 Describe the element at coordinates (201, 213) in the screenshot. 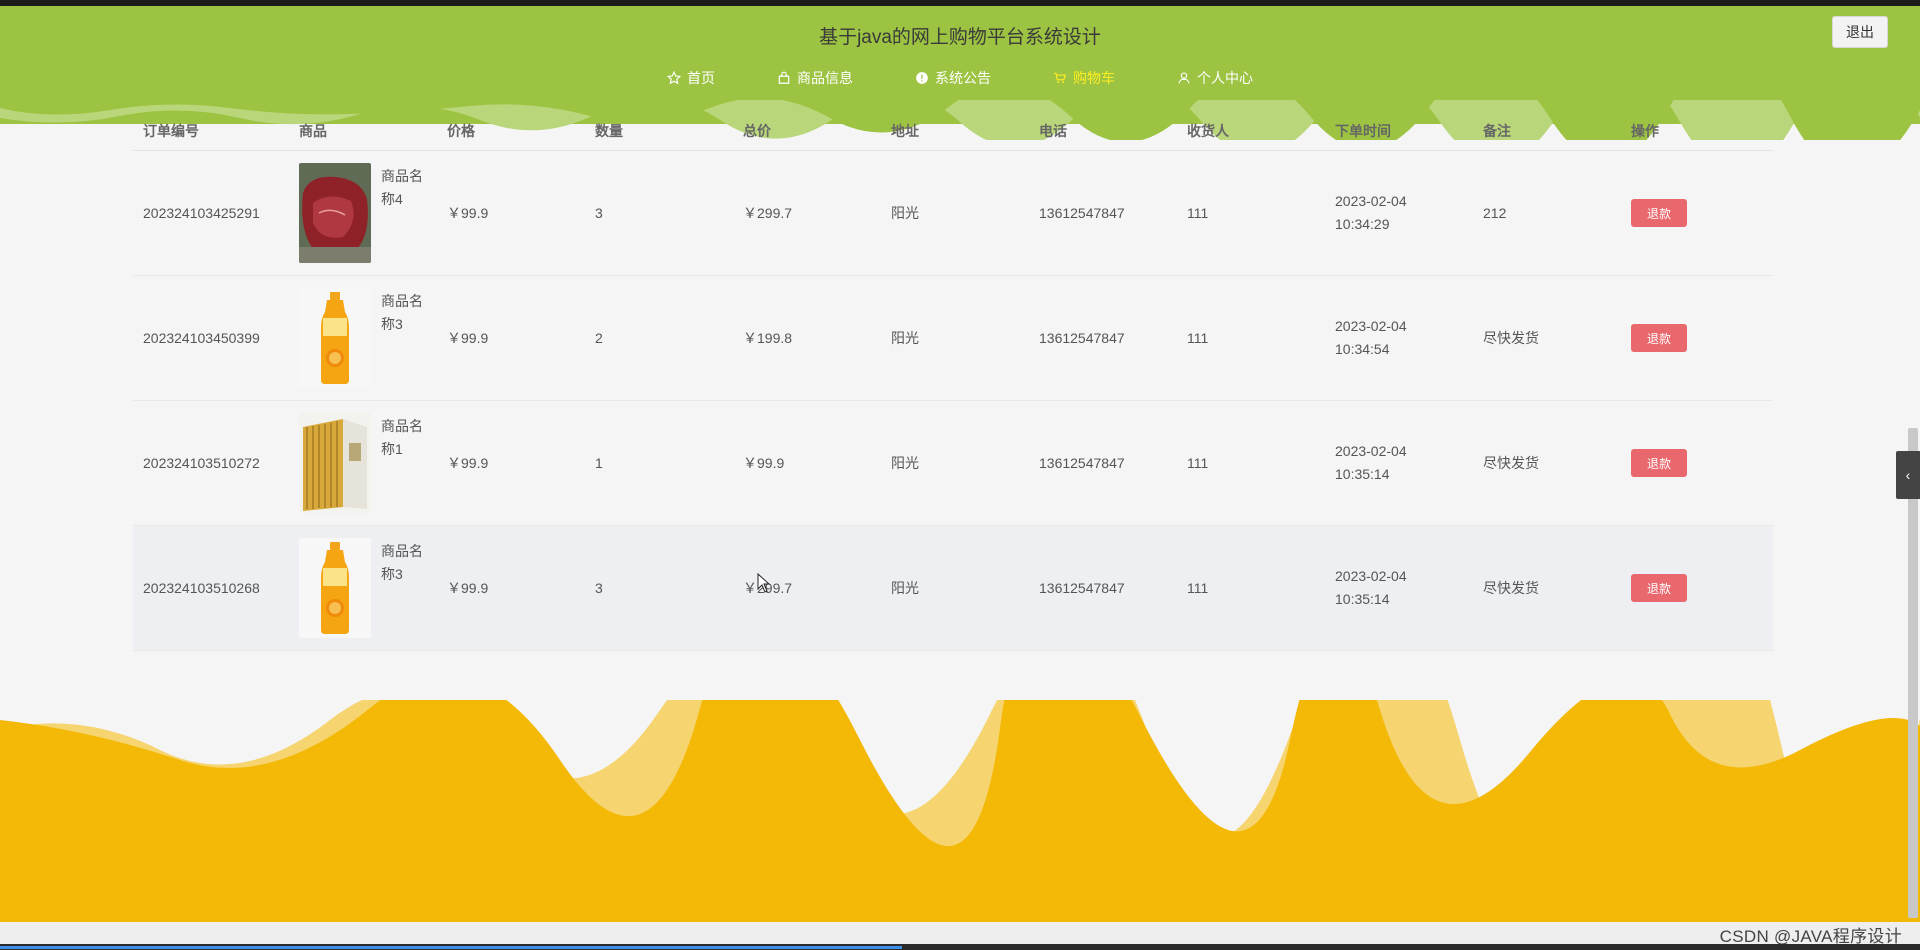

I see `order-number: 202324103425291` at that location.